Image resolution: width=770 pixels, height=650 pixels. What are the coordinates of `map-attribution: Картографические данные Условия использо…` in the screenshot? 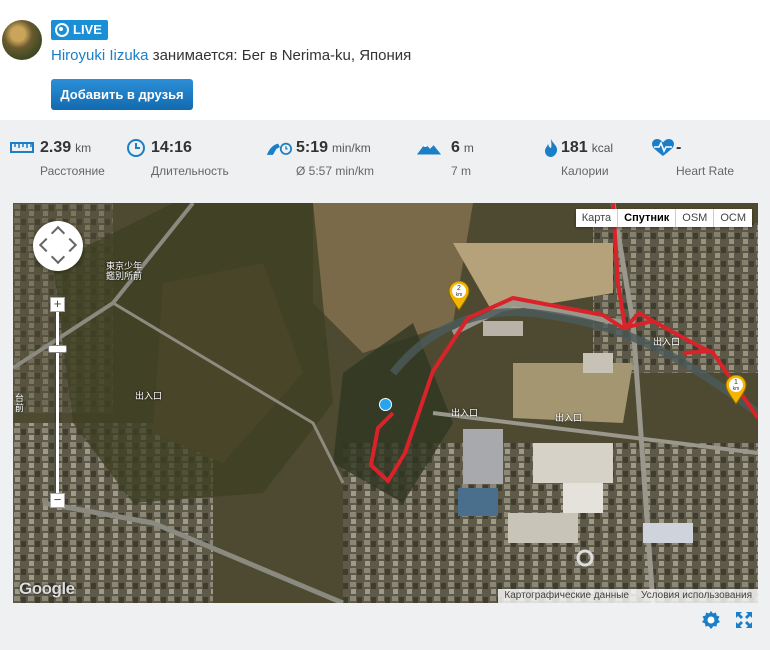 It's located at (628, 596).